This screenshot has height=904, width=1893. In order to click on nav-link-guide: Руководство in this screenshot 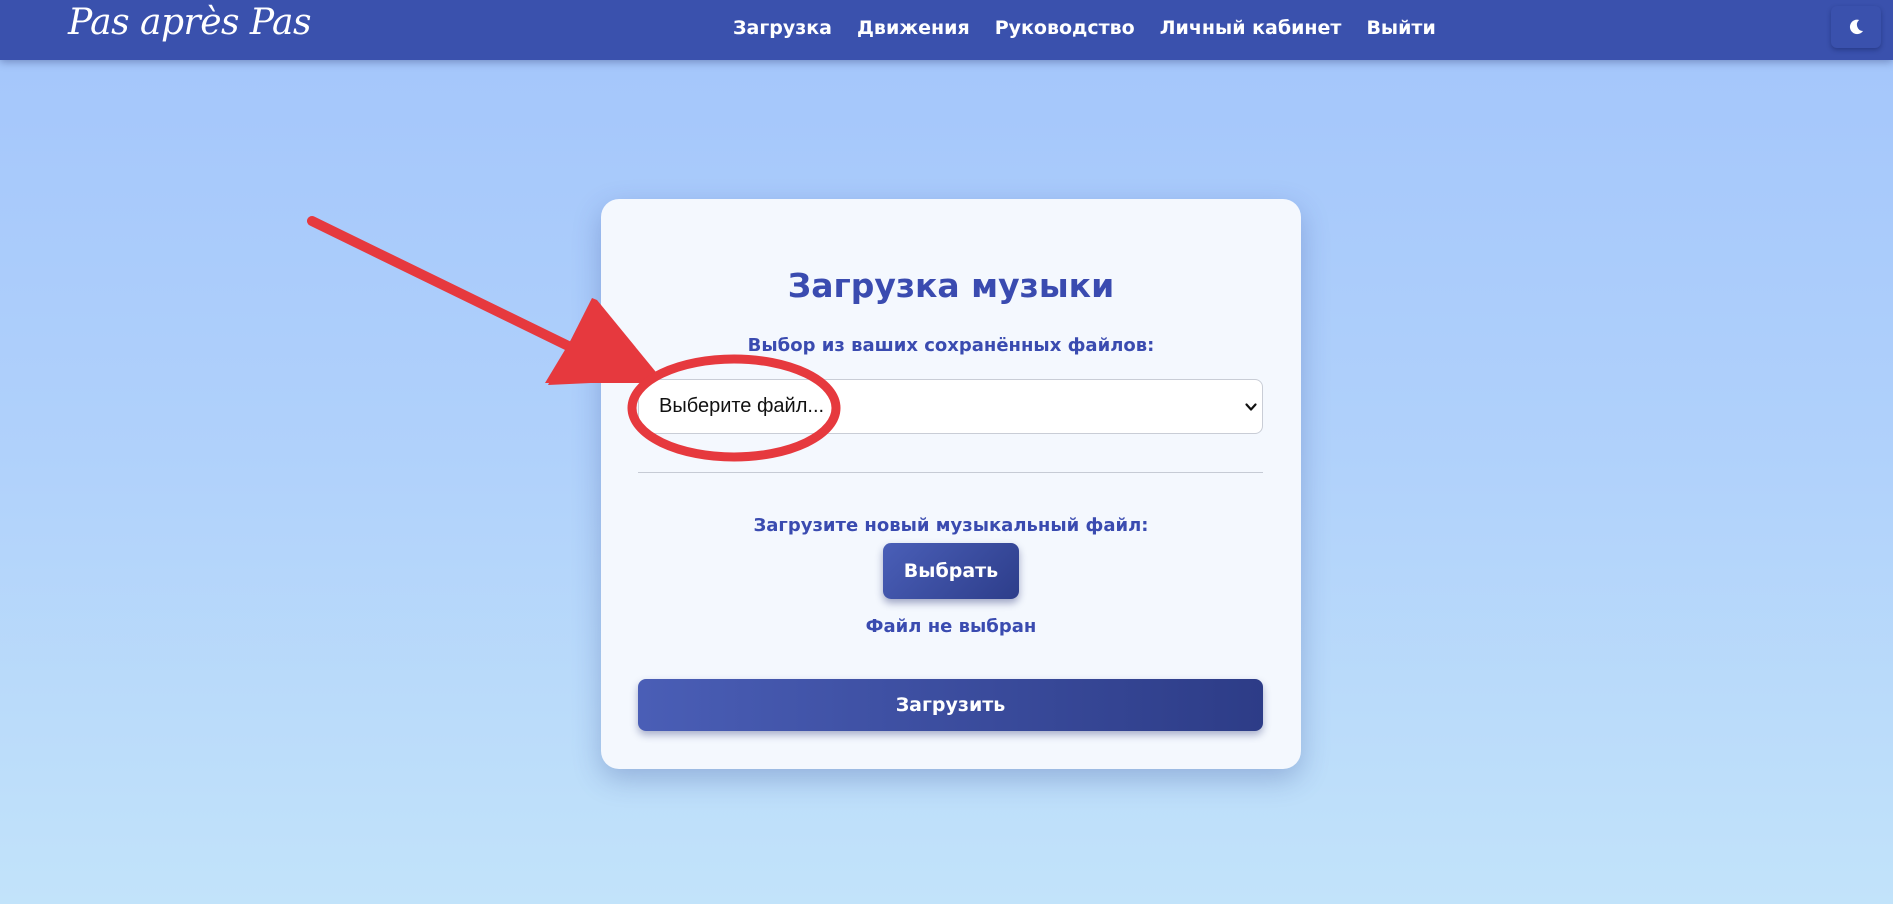, I will do `click(1065, 28)`.